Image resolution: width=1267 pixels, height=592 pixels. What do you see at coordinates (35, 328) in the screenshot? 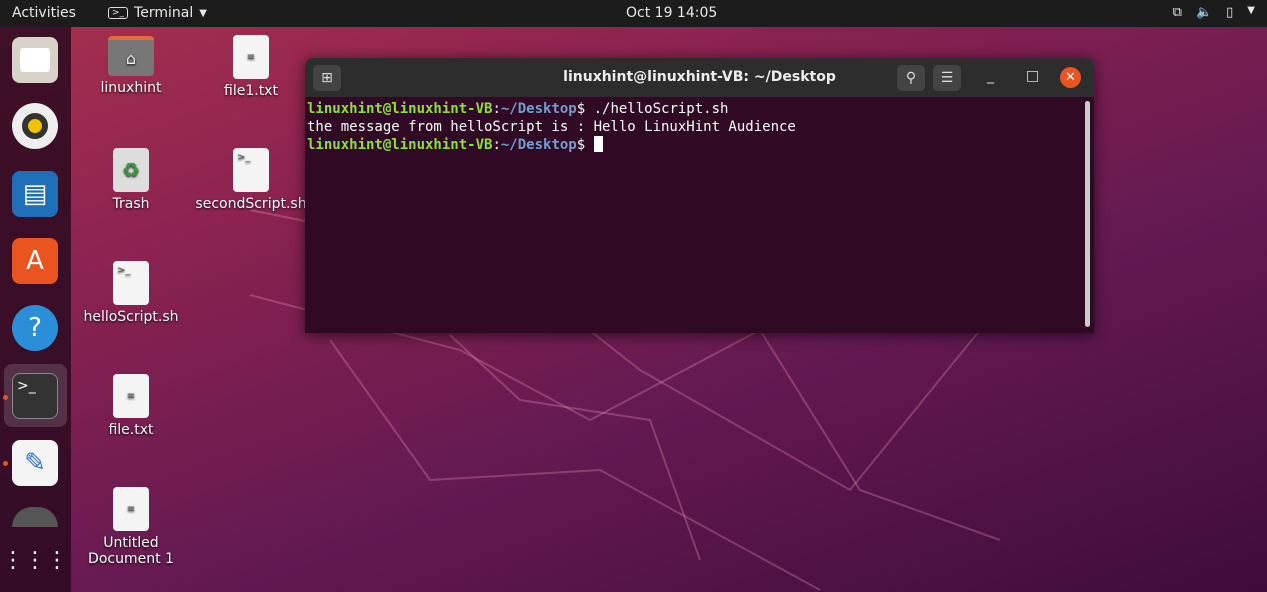
I see `dock-help-icon: ?` at bounding box center [35, 328].